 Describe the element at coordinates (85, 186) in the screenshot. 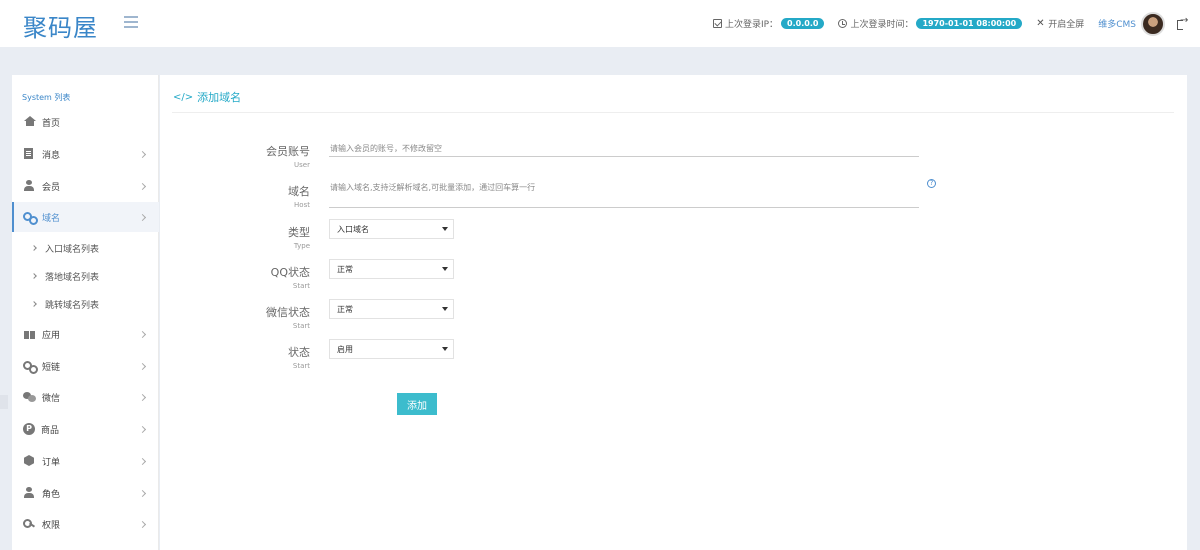

I see `sidebar-item-members: 会员` at that location.